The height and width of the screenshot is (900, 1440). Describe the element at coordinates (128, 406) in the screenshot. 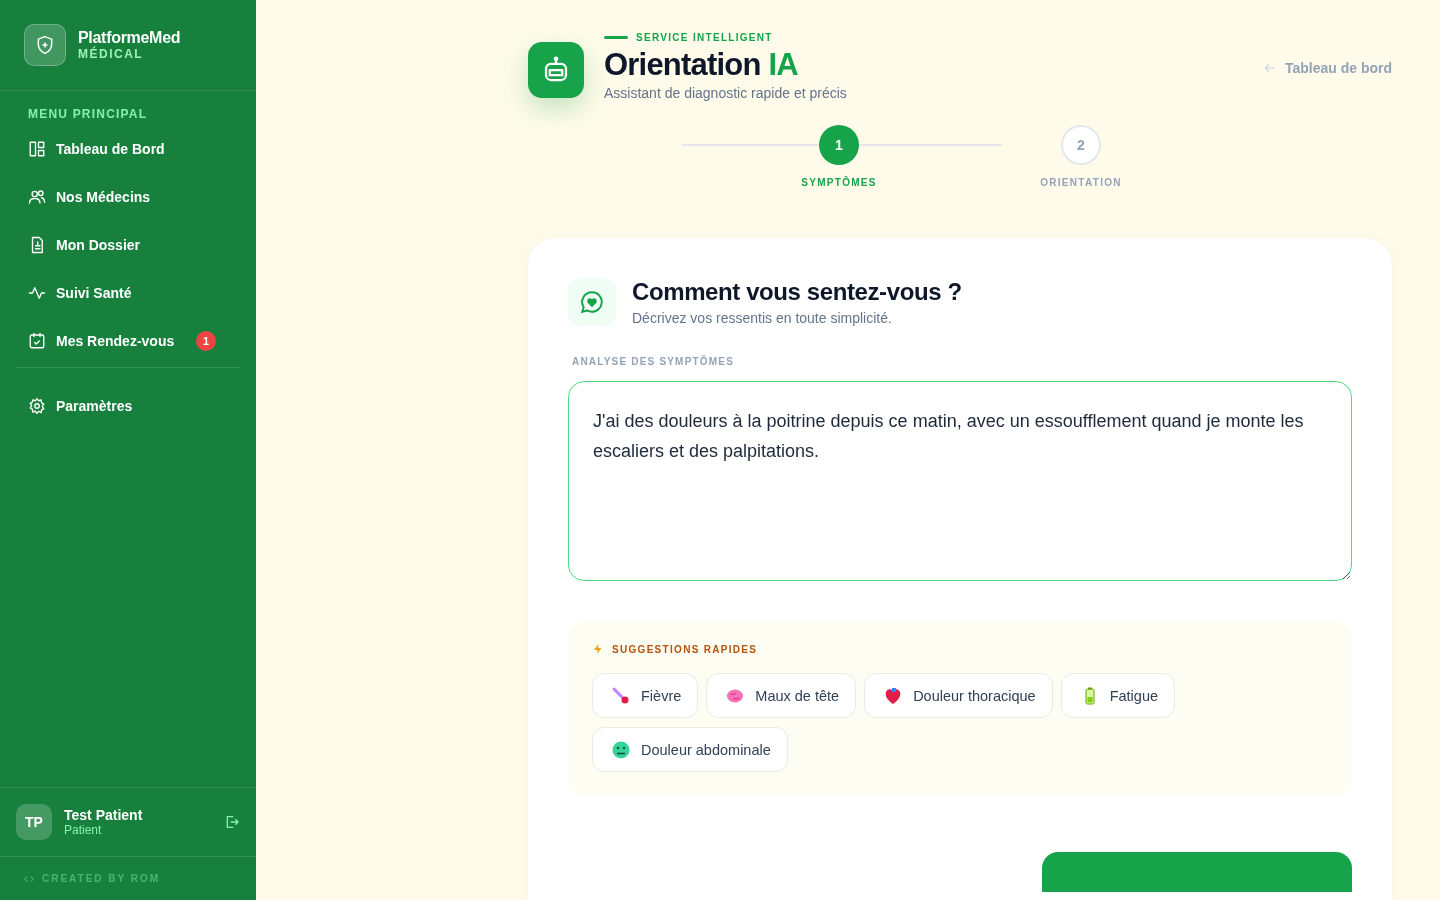

I see `sidebar-item: Paramètres` at that location.